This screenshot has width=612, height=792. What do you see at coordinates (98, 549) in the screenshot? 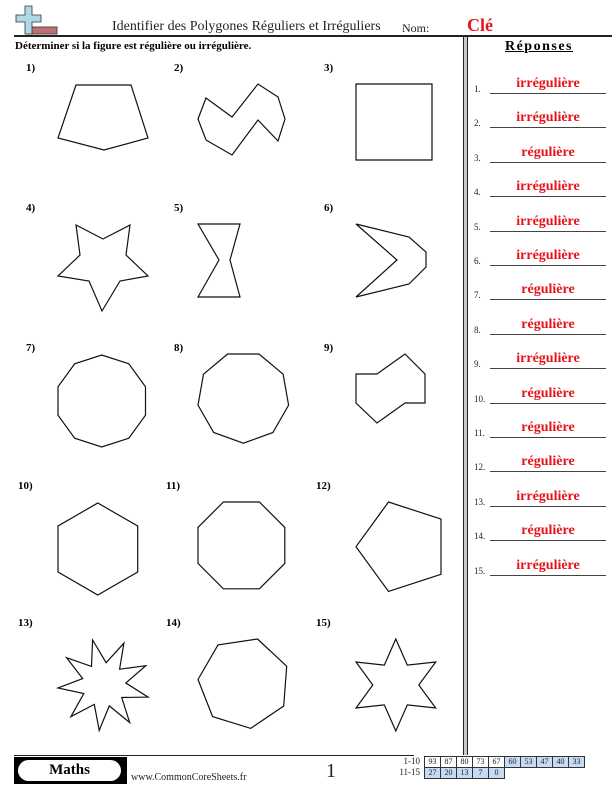
I see `regular-hexagon-shape` at bounding box center [98, 549].